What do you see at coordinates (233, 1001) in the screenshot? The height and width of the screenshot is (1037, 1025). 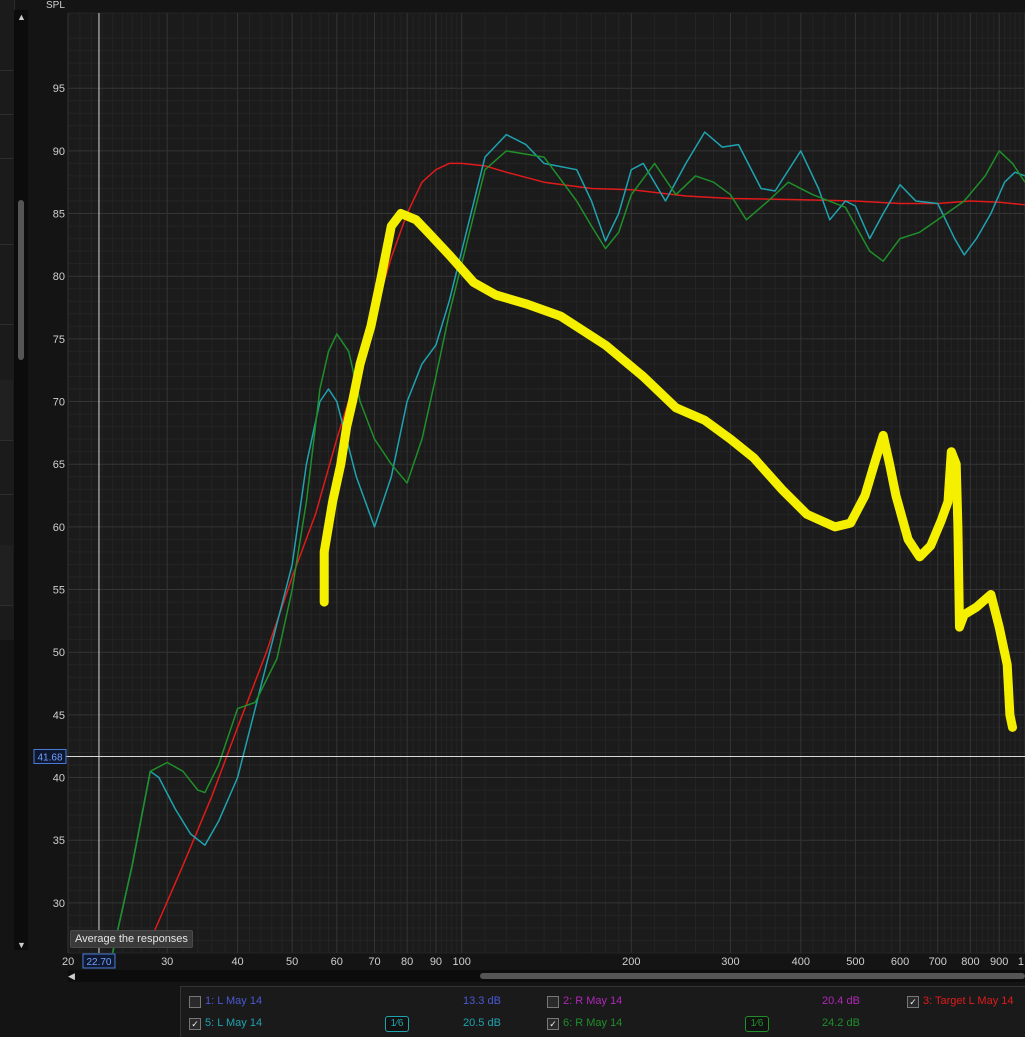 I see `legend-label-1: 1: L May 14` at bounding box center [233, 1001].